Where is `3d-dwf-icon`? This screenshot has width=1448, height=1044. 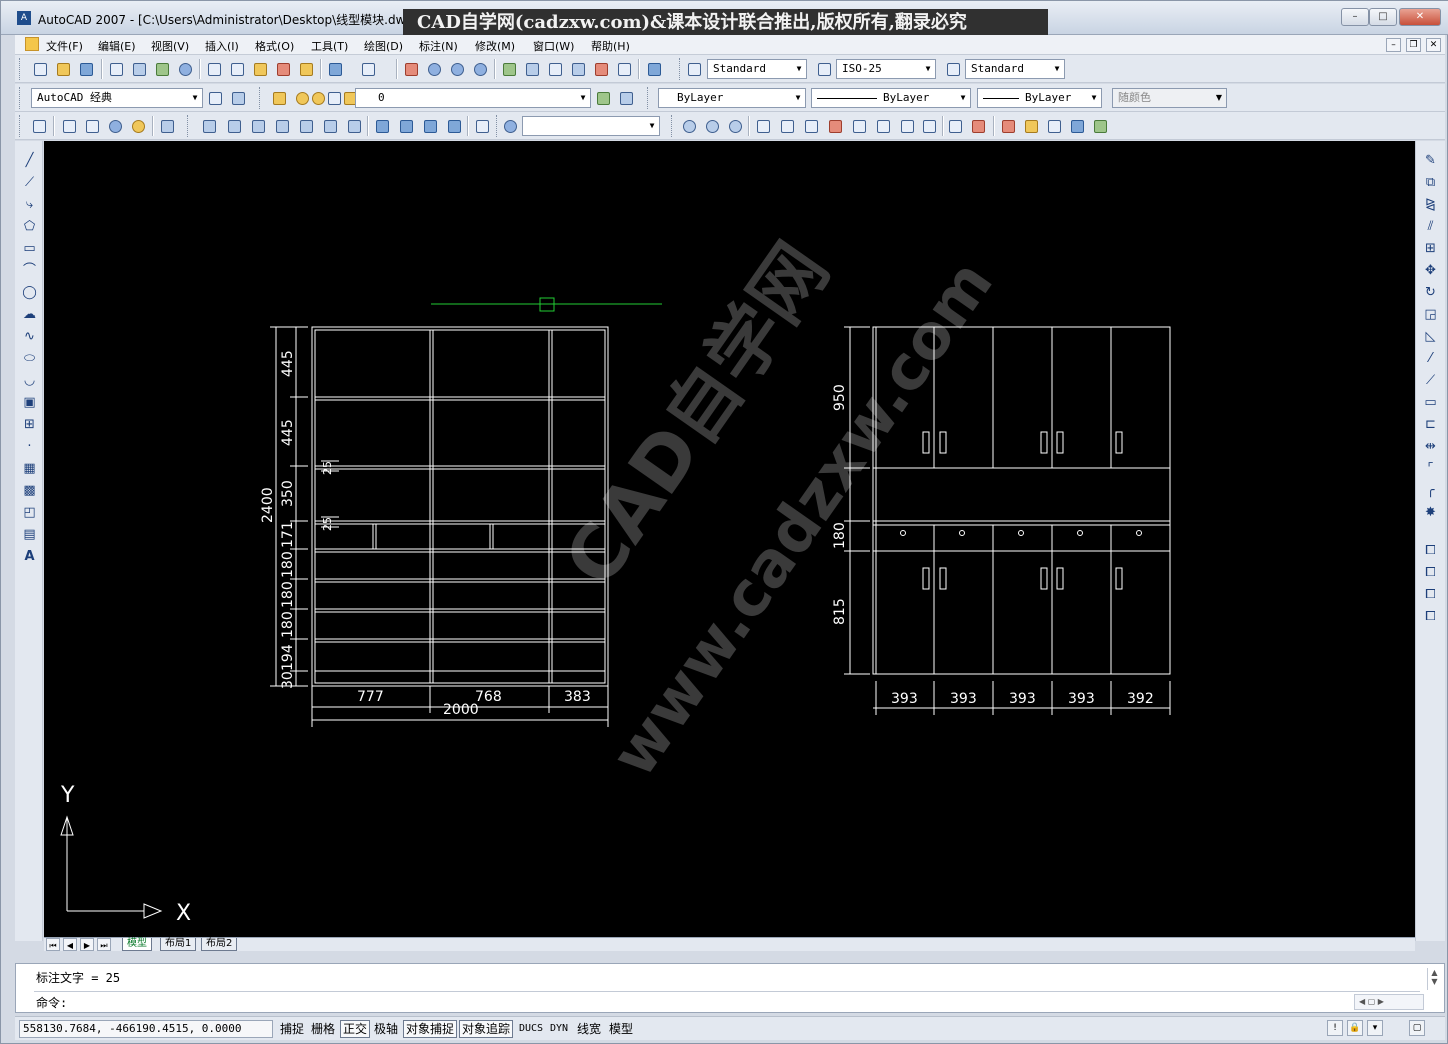 3d-dwf-icon is located at coordinates (185, 69).